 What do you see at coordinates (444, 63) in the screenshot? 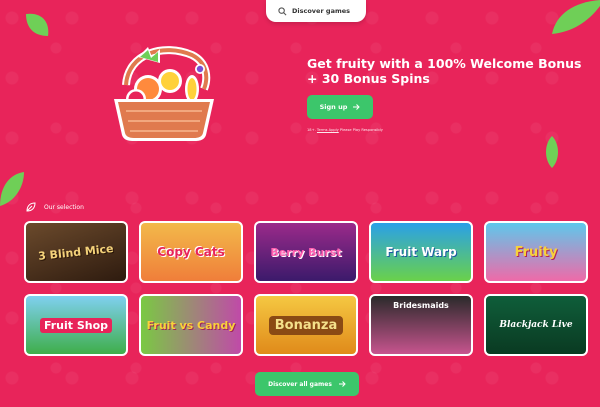
I see `hero-title-line1: Get fruity with a 100% Welcome Bonus` at bounding box center [444, 63].